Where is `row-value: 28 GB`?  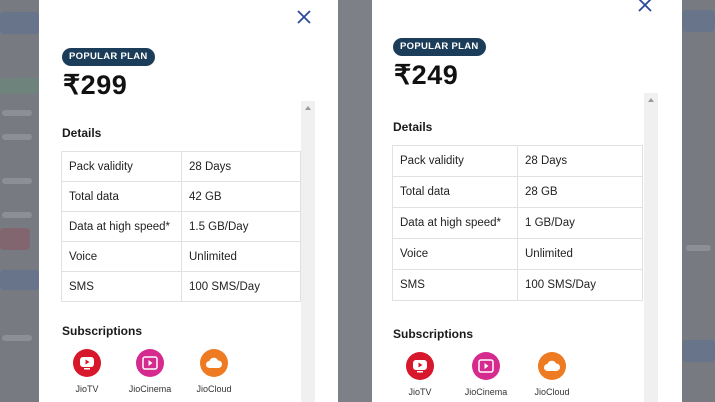
row-value: 28 GB is located at coordinates (580, 192).